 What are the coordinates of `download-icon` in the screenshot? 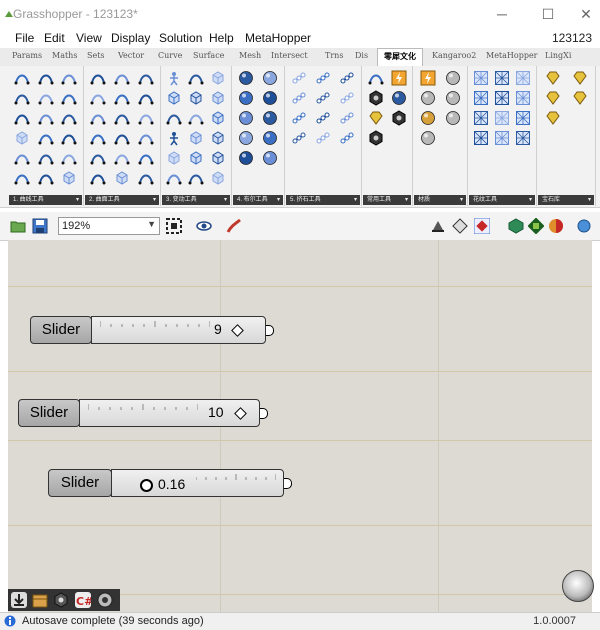 It's located at (19, 600).